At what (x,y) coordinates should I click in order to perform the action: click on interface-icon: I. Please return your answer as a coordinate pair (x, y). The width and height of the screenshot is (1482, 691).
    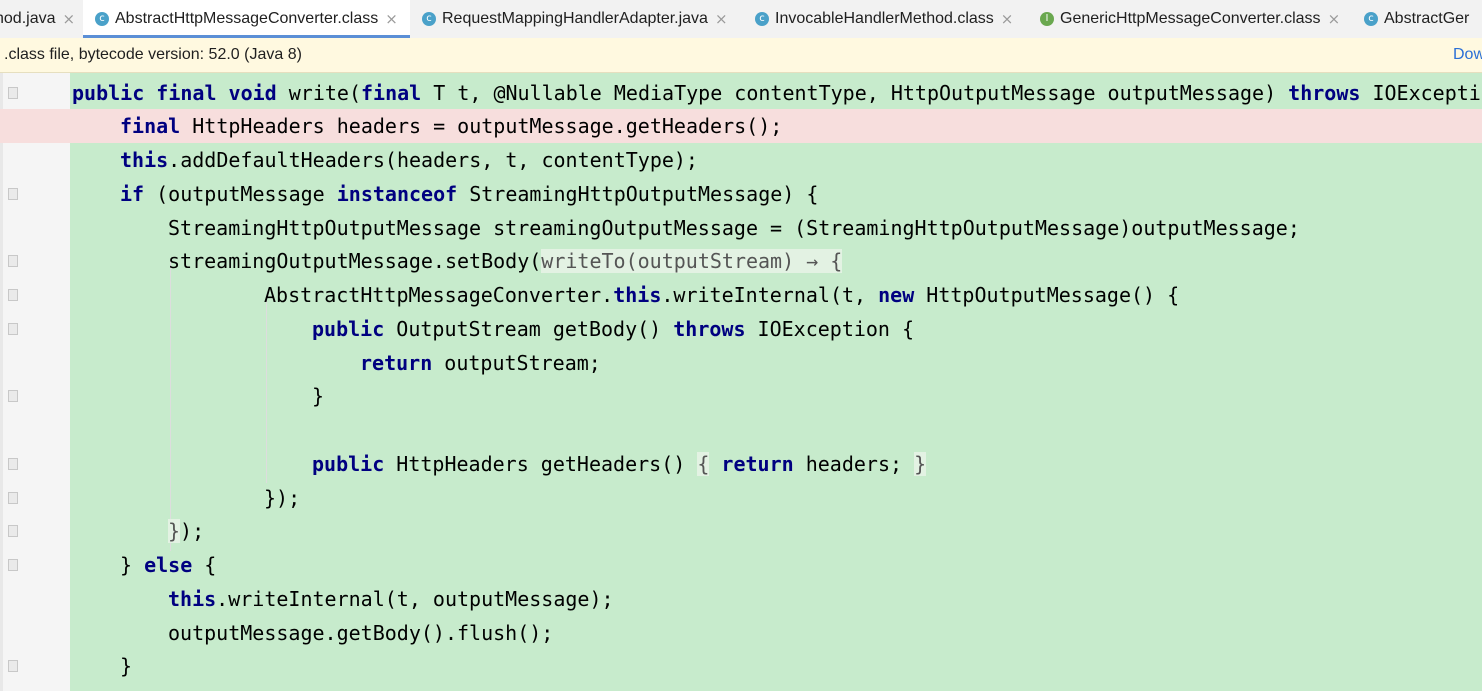
    Looking at the image, I should click on (1047, 19).